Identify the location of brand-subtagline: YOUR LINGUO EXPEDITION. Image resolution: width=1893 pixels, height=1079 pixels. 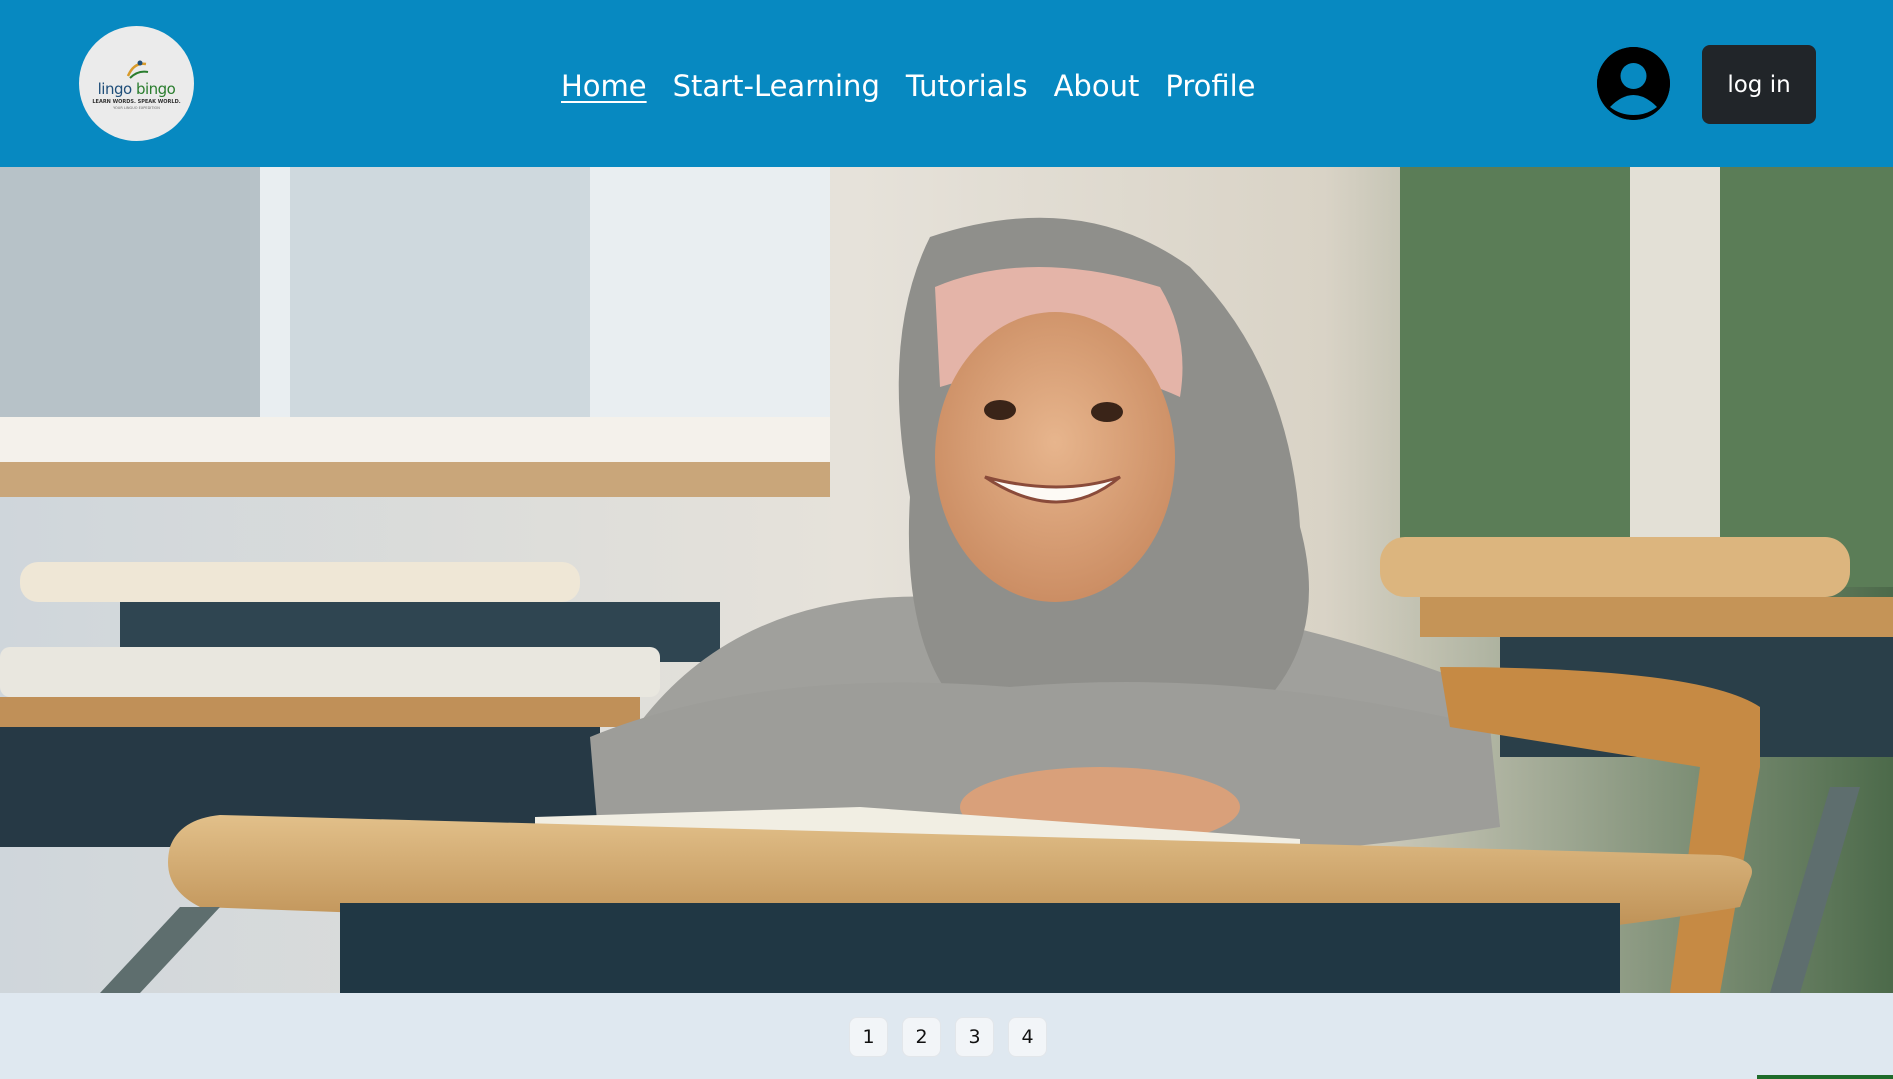
(136, 107).